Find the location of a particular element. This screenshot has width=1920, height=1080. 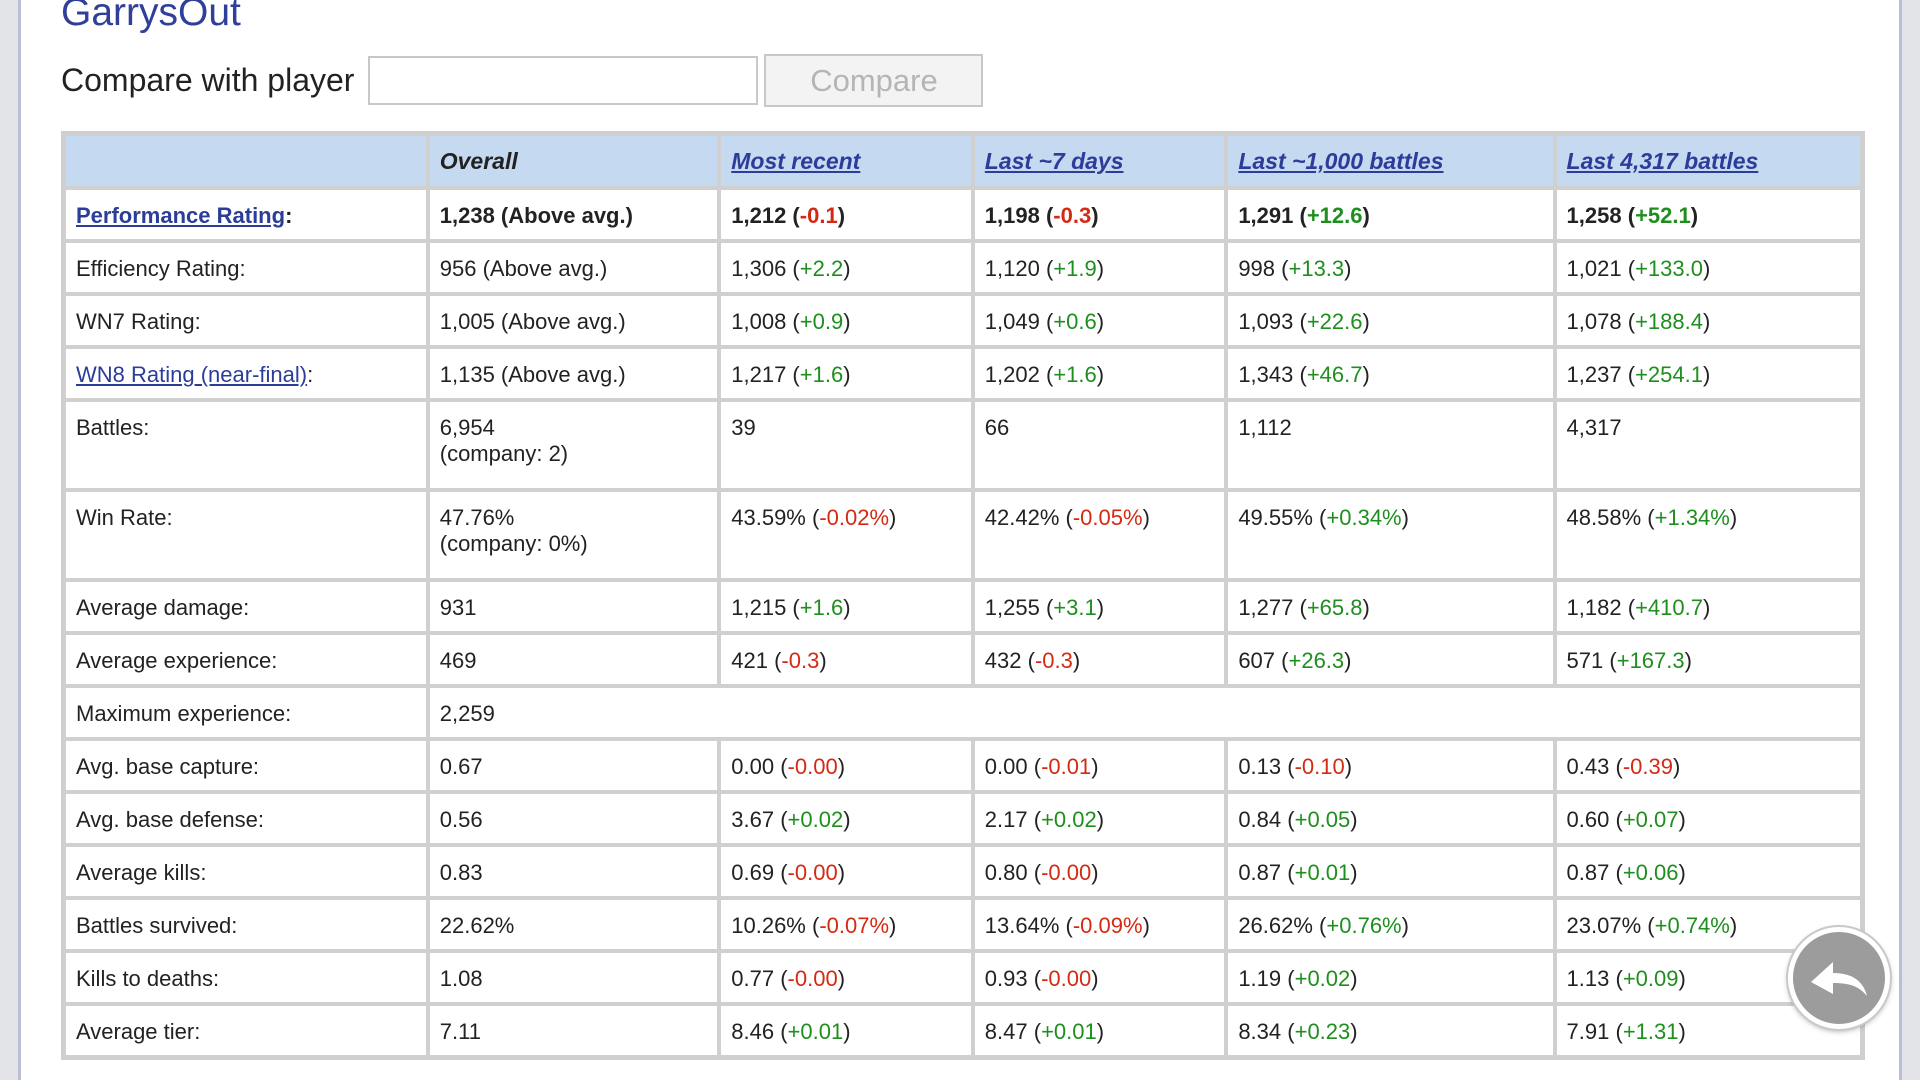

header-last-4317-battles: Last 4,317 battles is located at coordinates (1708, 161).